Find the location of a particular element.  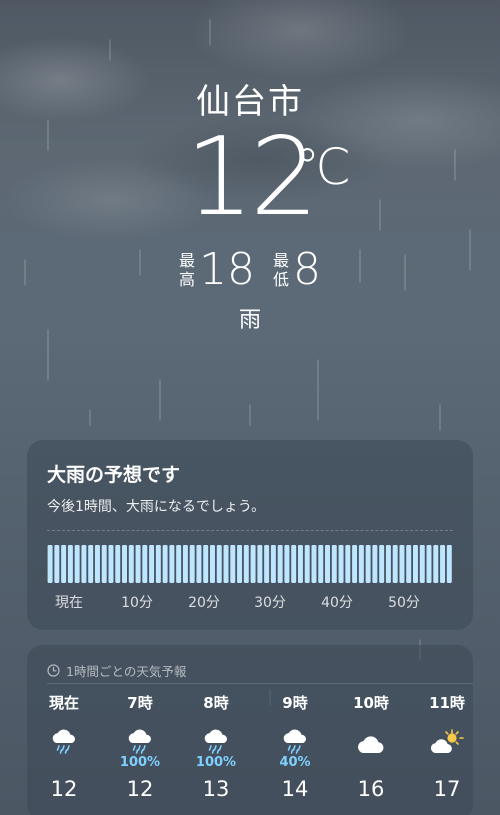

minute-tick: 30分 is located at coordinates (270, 603).